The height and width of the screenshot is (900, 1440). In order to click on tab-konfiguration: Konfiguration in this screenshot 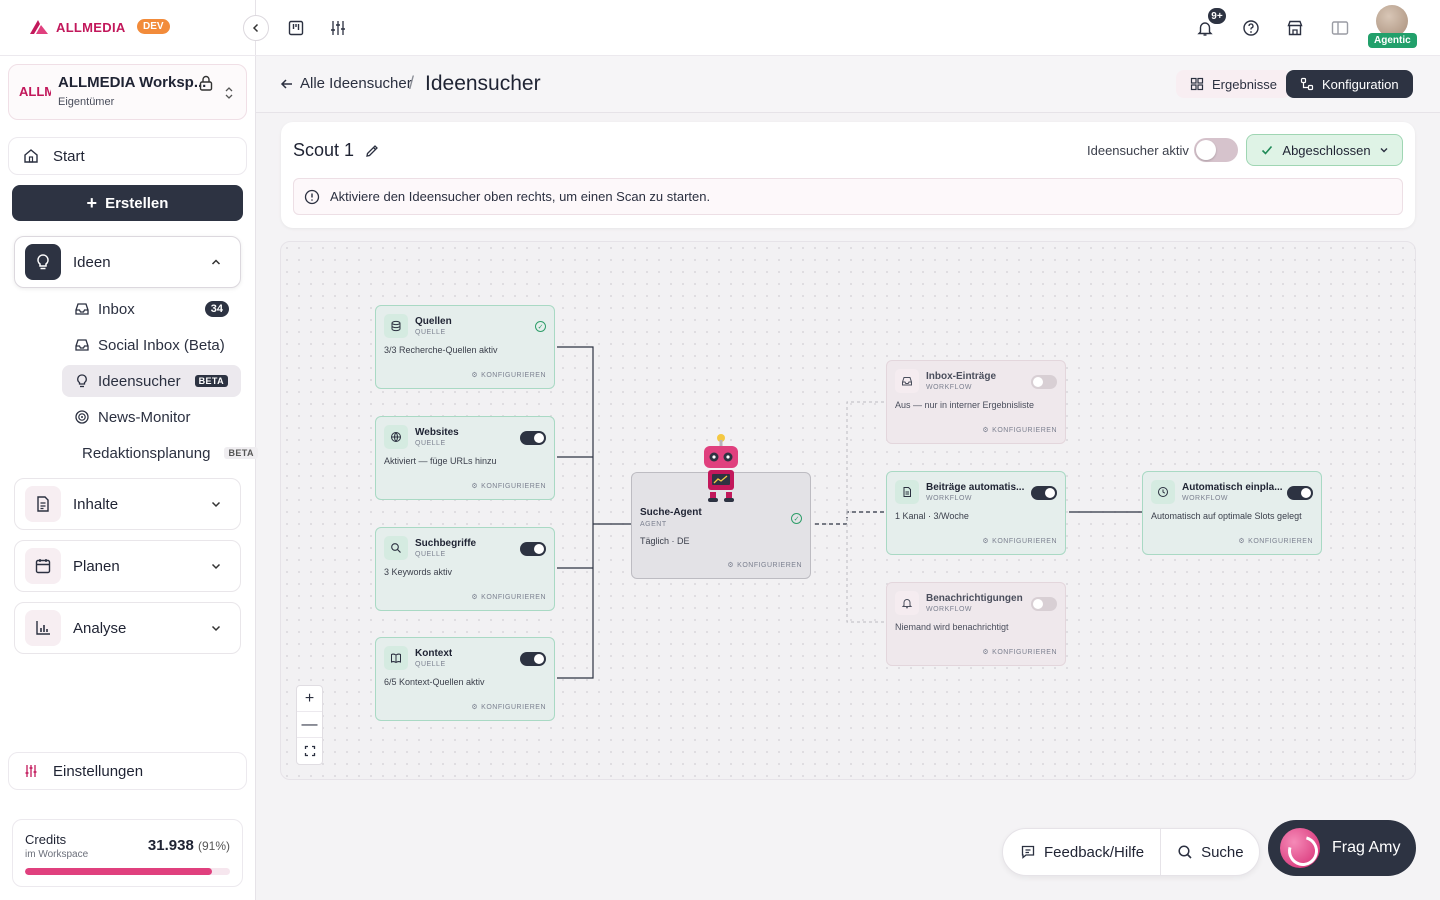, I will do `click(1349, 84)`.